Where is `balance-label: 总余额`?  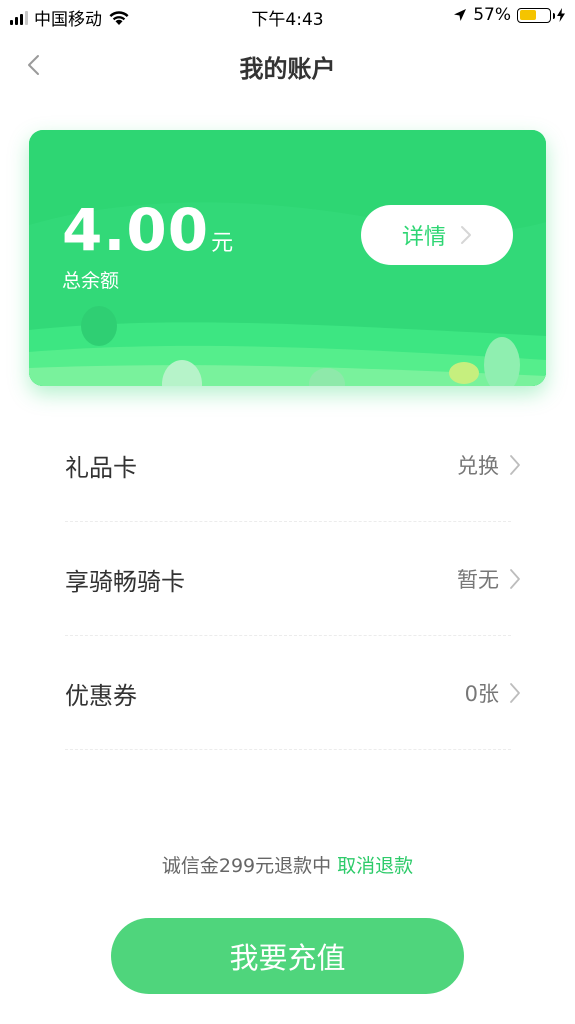 balance-label: 总余额 is located at coordinates (91, 281).